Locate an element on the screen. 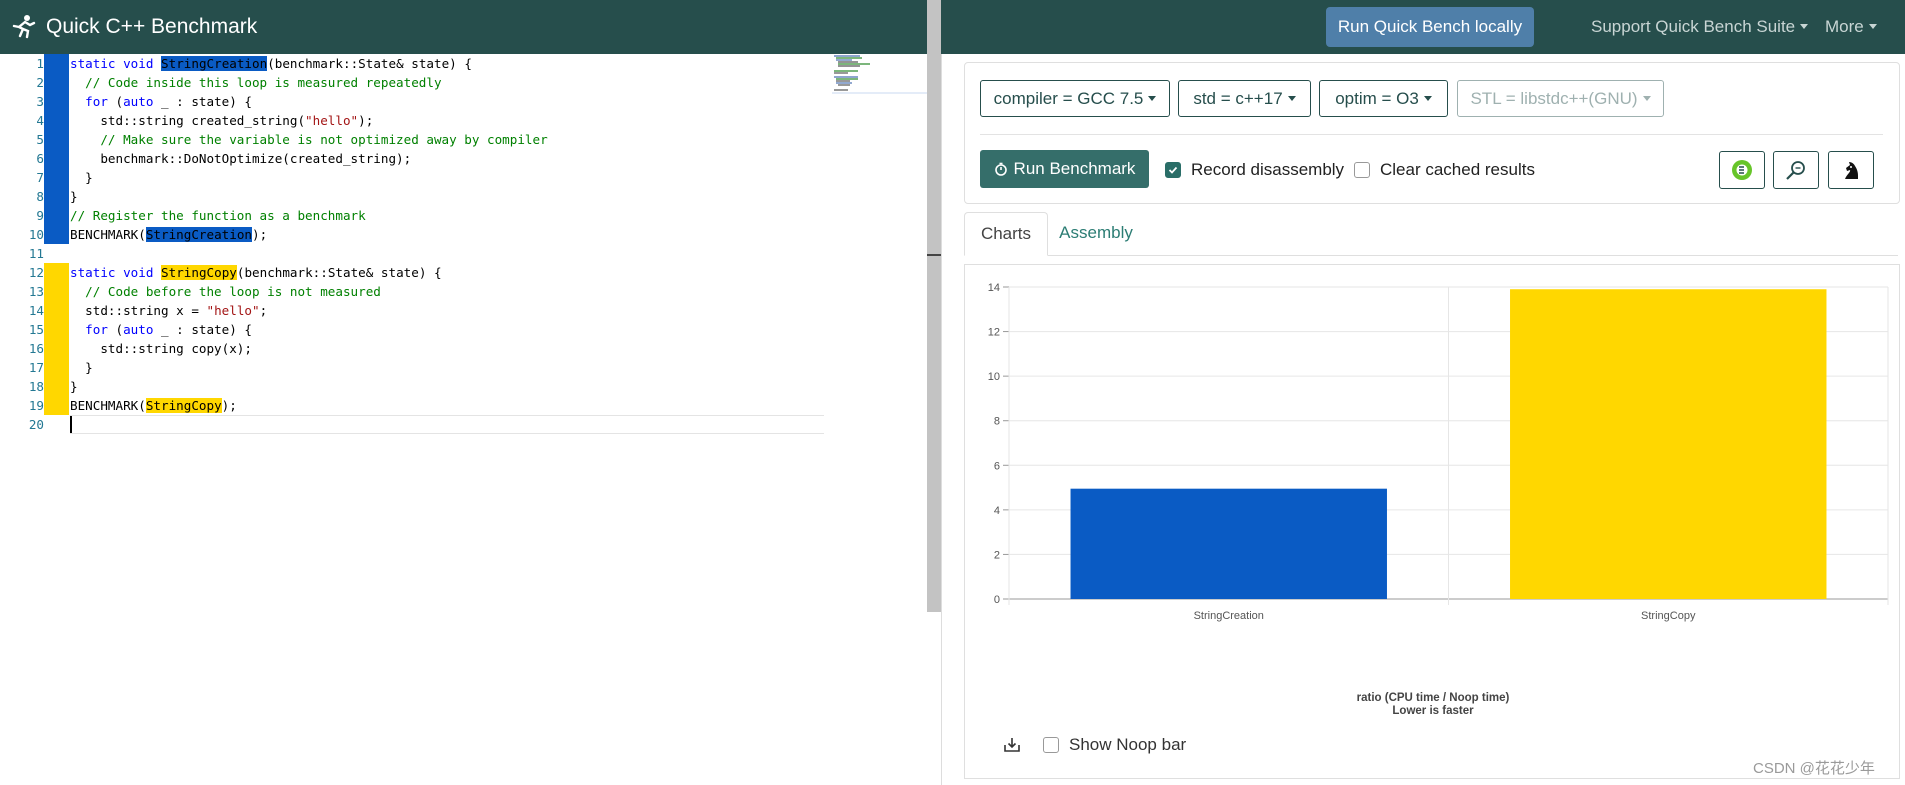  code-line-19: 19 BENCHMARK(StringCopy); is located at coordinates (412, 405).